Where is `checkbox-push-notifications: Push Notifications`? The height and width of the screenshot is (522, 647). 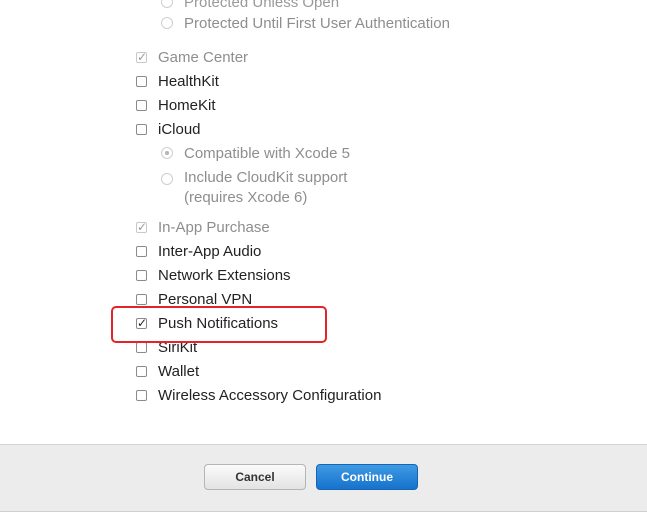 checkbox-push-notifications: Push Notifications is located at coordinates (207, 323).